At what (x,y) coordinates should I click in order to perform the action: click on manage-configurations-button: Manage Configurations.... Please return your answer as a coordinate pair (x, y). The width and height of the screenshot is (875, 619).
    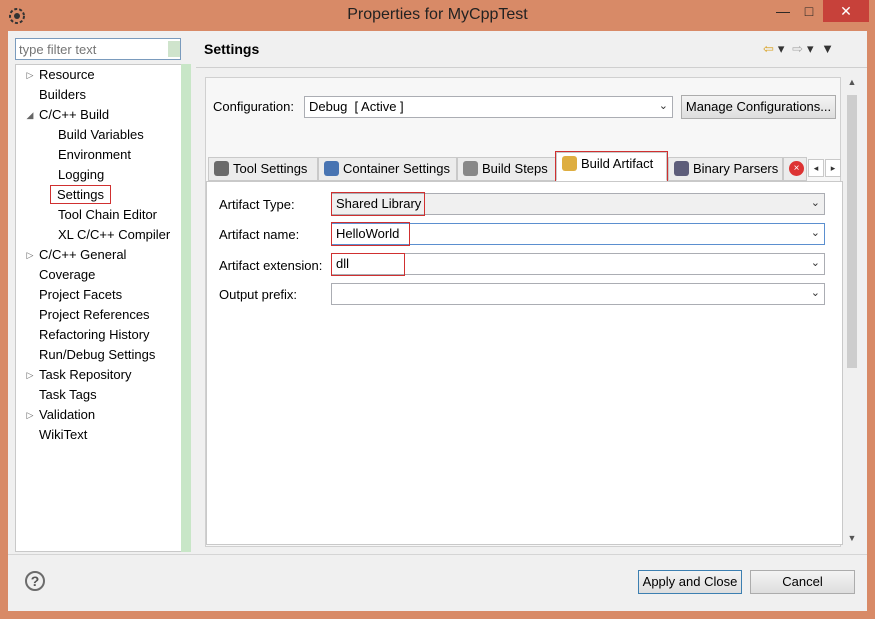
    Looking at the image, I should click on (758, 107).